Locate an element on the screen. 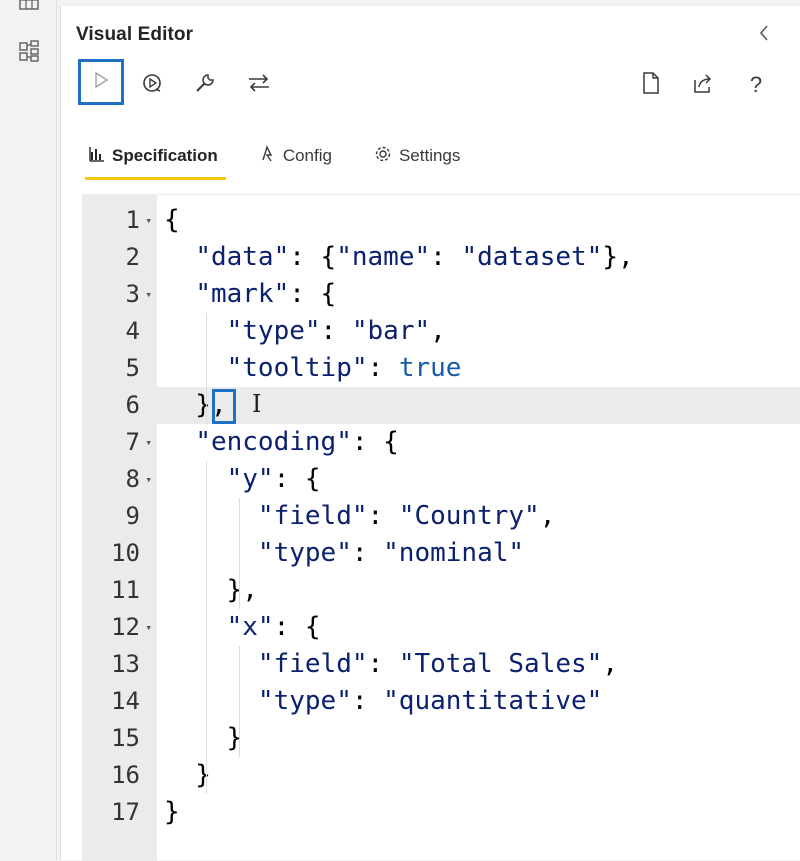 The height and width of the screenshot is (861, 800). code-line: "type": "nominal" is located at coordinates (478, 553).